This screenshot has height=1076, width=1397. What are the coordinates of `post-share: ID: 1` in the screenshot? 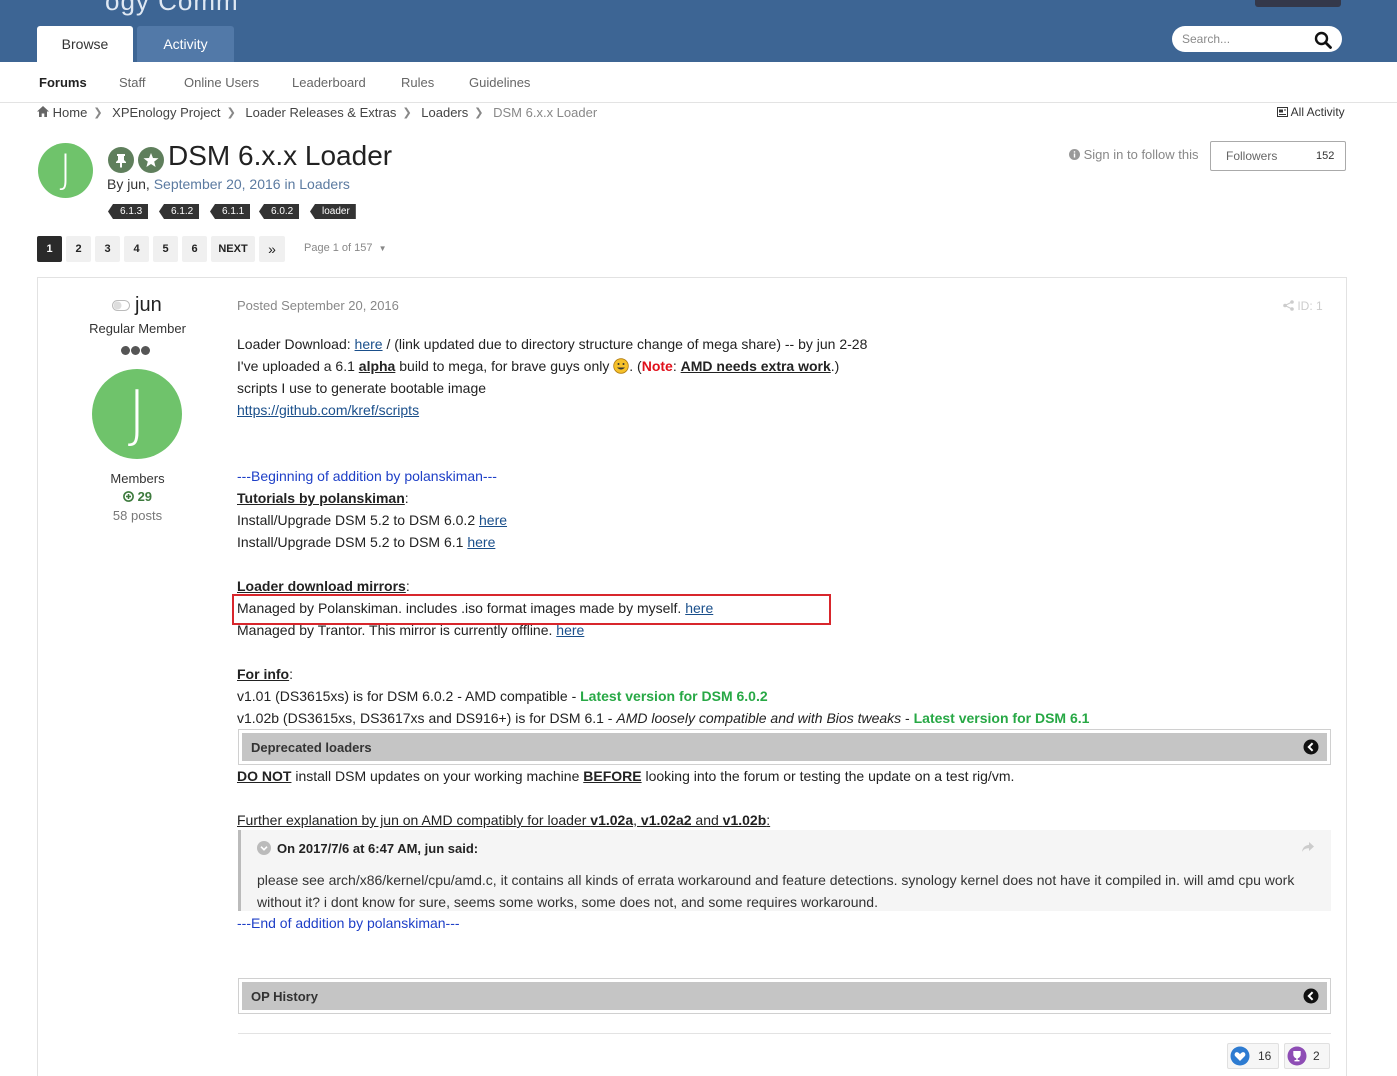 It's located at (1303, 306).